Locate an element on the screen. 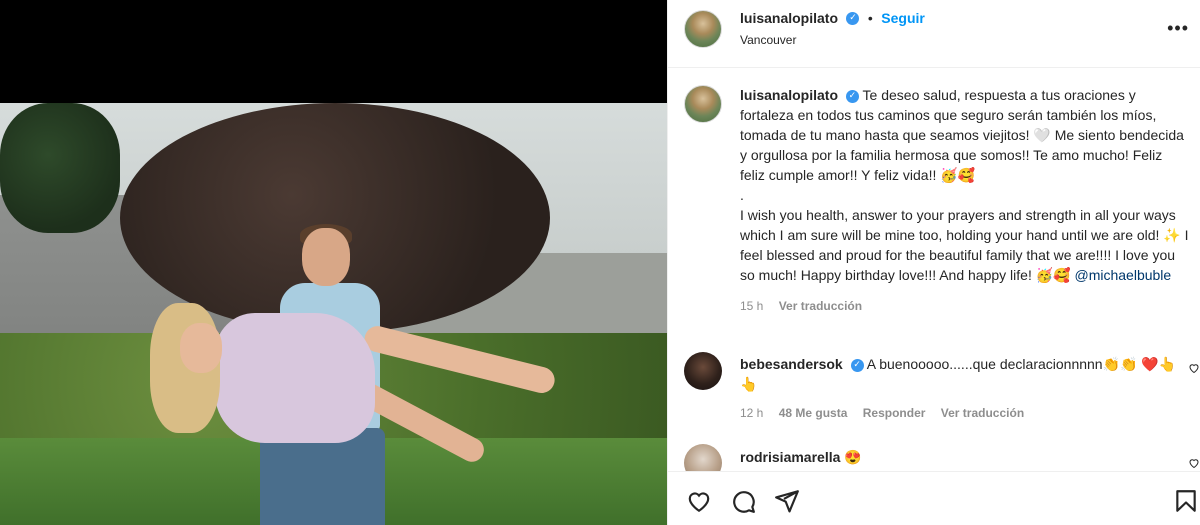  location-link: Vancouver is located at coordinates (768, 40).